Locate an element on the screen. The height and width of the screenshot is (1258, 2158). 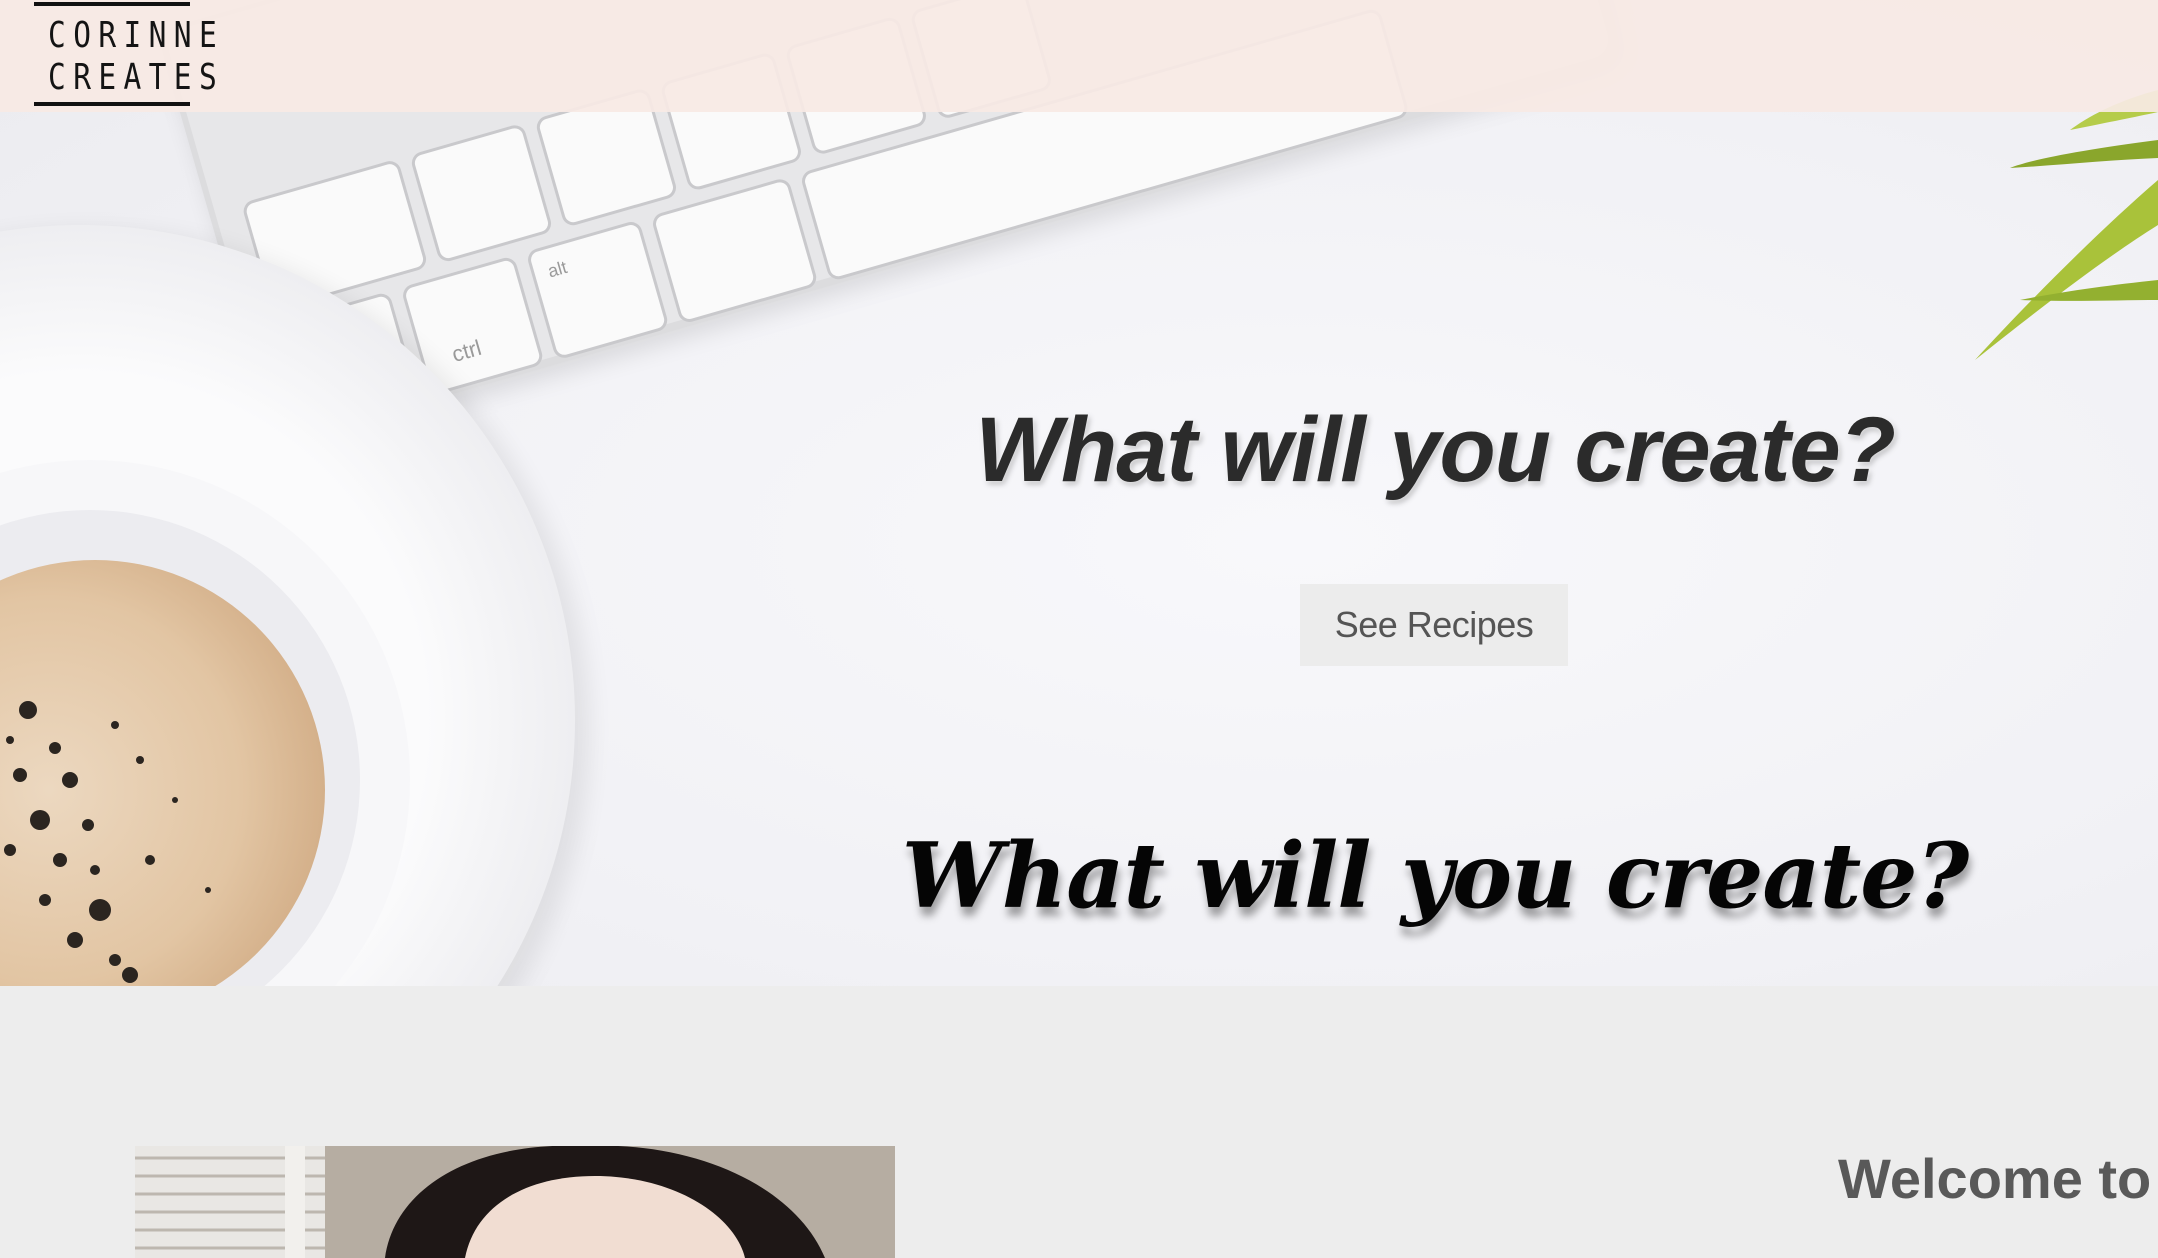
about-photo is located at coordinates (515, 1202).